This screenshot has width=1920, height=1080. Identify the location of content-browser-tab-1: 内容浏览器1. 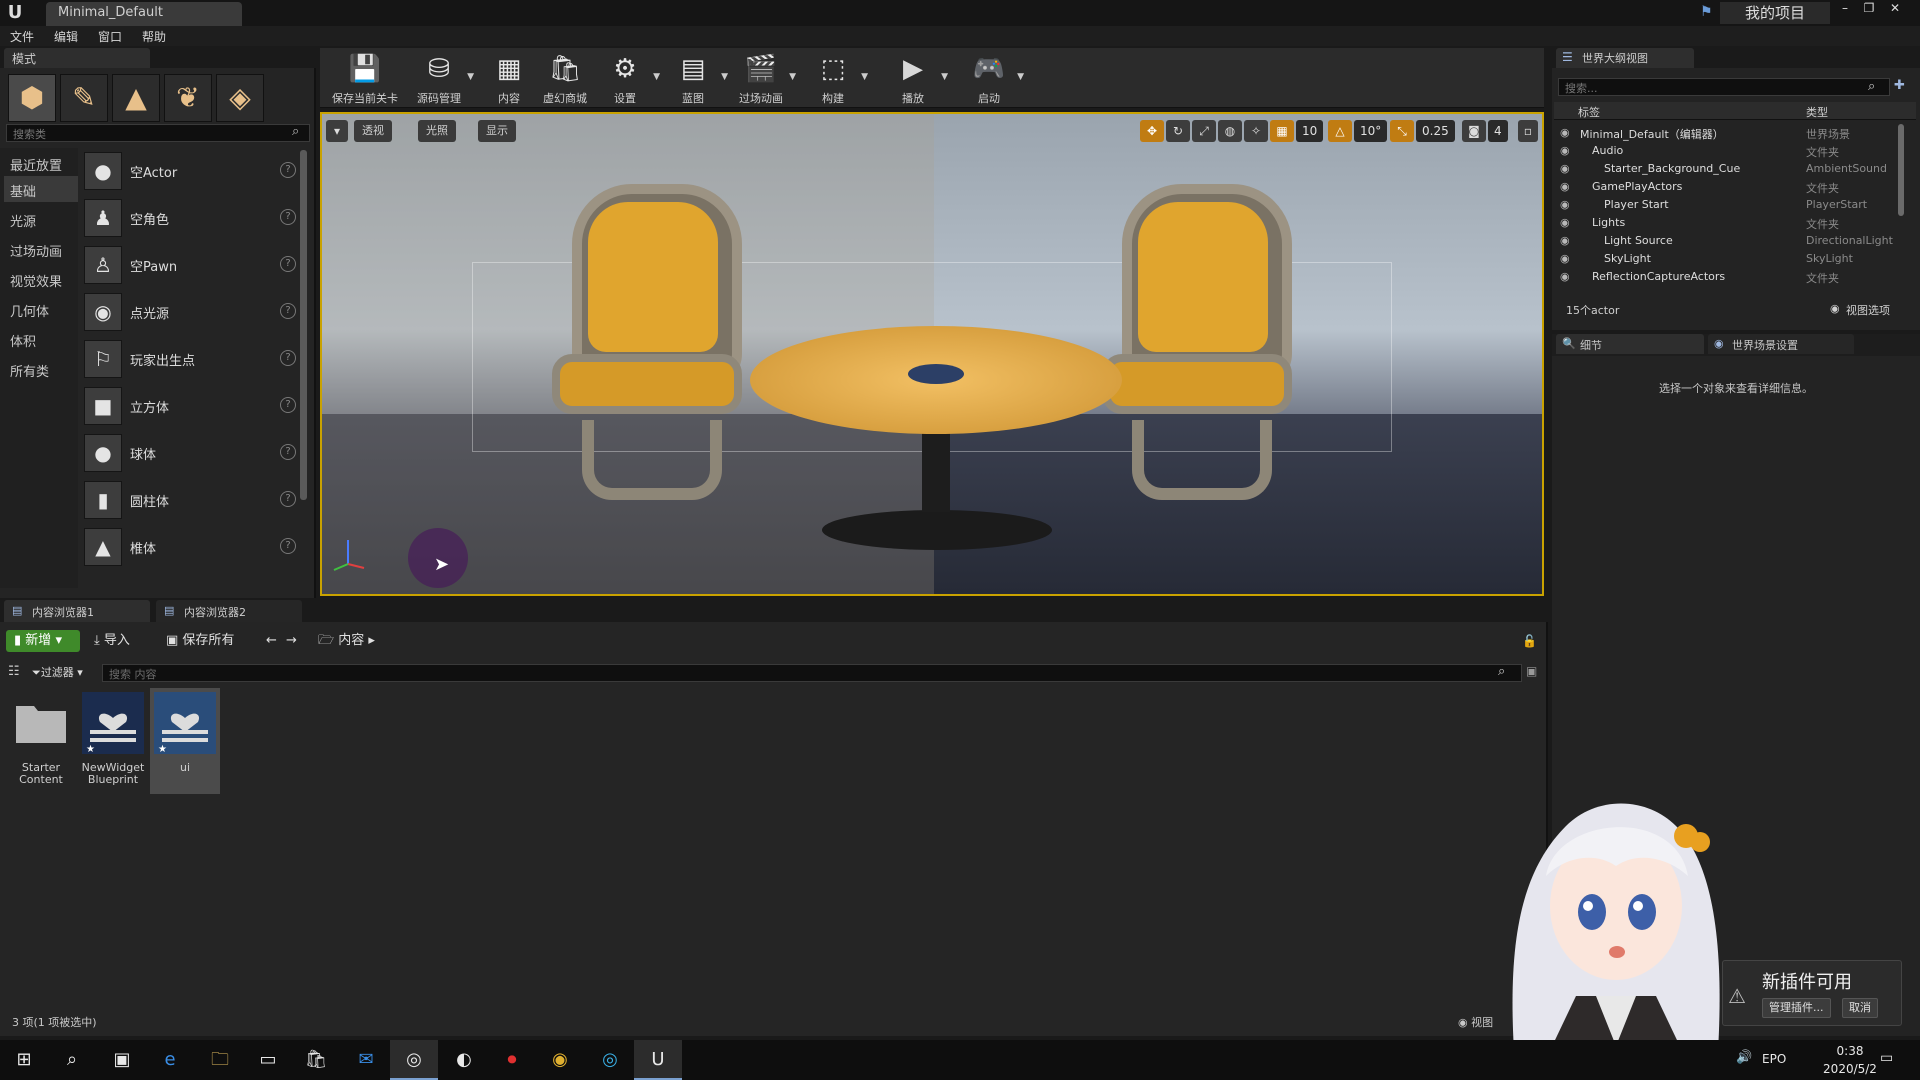
(77, 611).